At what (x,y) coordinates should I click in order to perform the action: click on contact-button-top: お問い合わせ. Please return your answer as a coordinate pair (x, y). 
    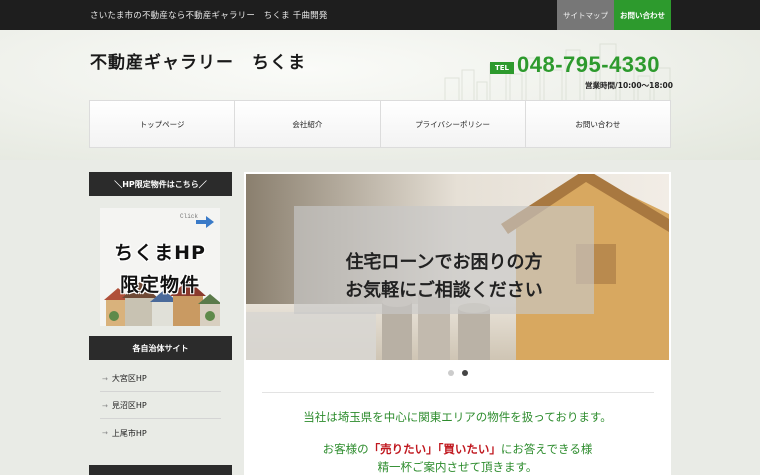
    Looking at the image, I should click on (642, 15).